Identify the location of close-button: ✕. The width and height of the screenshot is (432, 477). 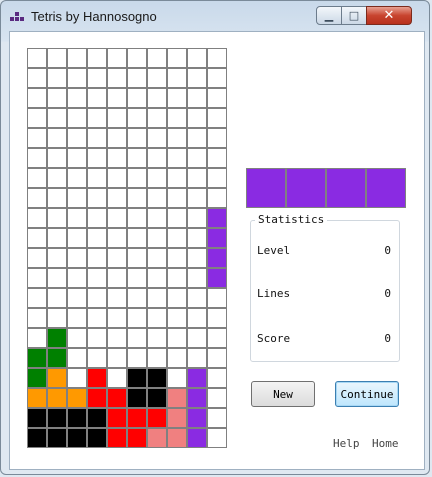
(389, 15).